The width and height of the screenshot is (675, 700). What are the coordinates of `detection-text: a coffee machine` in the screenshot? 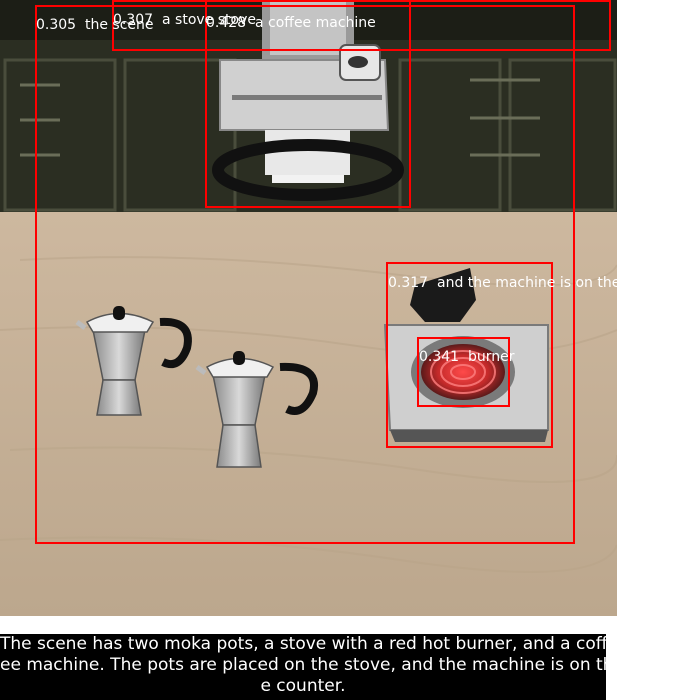 It's located at (315, 23).